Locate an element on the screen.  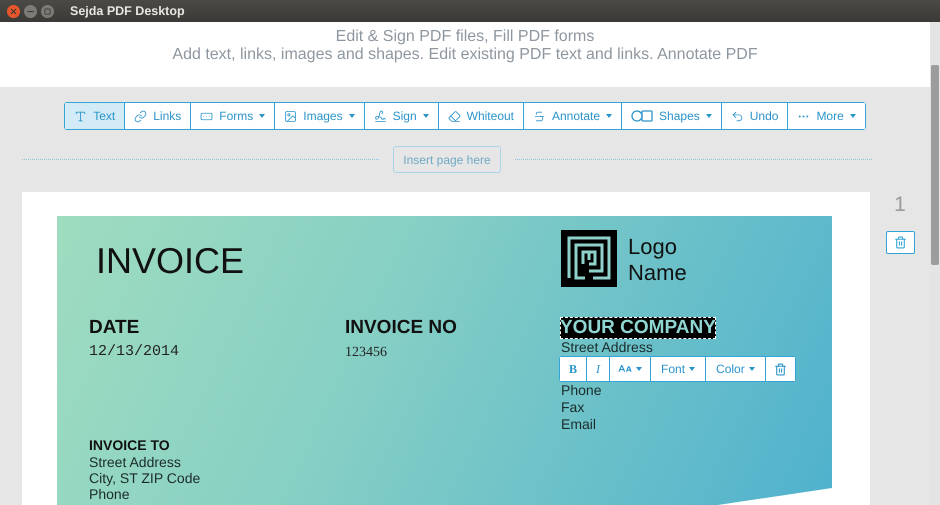
invoice-title: INVOICE is located at coordinates (170, 261).